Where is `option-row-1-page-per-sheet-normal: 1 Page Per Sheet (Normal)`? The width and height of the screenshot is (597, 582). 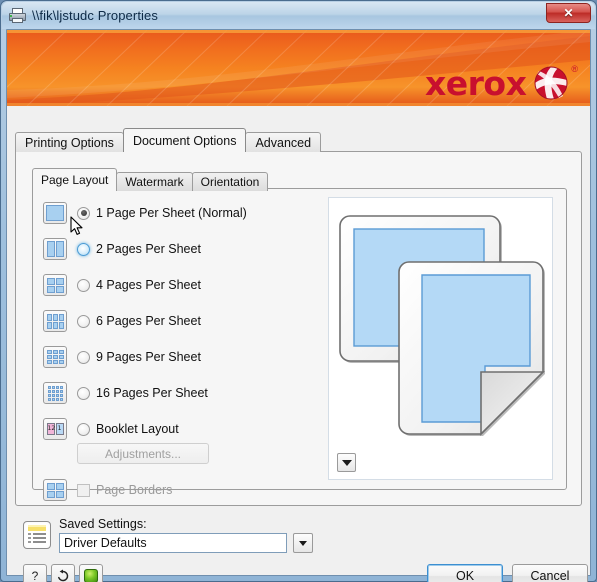 option-row-1-page-per-sheet-normal: 1 Page Per Sheet (Normal) is located at coordinates (178, 213).